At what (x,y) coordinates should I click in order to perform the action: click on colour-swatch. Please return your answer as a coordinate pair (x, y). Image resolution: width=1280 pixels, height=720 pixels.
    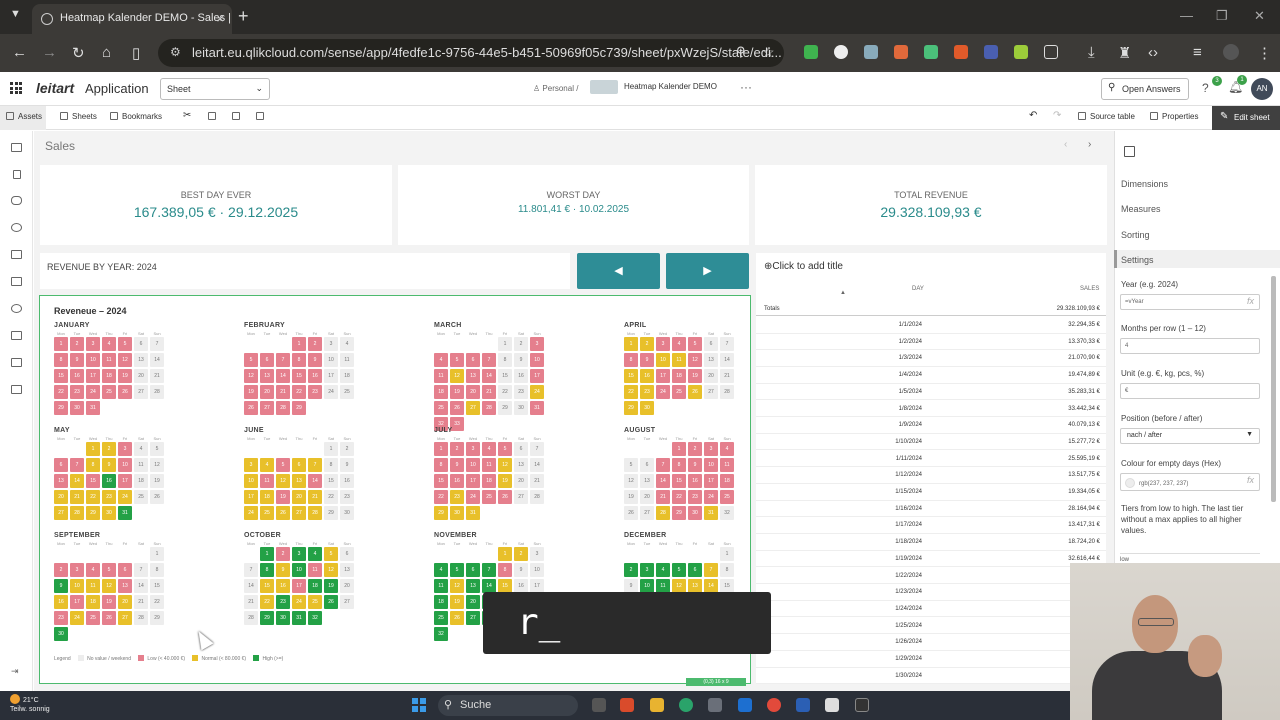
    Looking at the image, I should click on (1130, 483).